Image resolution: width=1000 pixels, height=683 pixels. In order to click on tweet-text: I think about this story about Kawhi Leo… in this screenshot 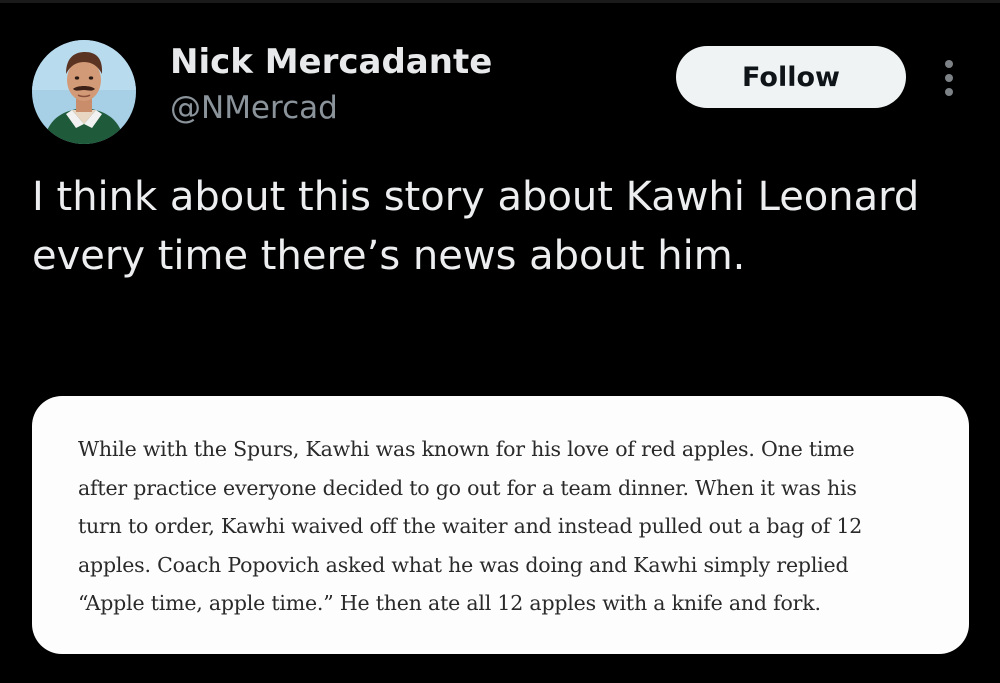, I will do `click(476, 226)`.